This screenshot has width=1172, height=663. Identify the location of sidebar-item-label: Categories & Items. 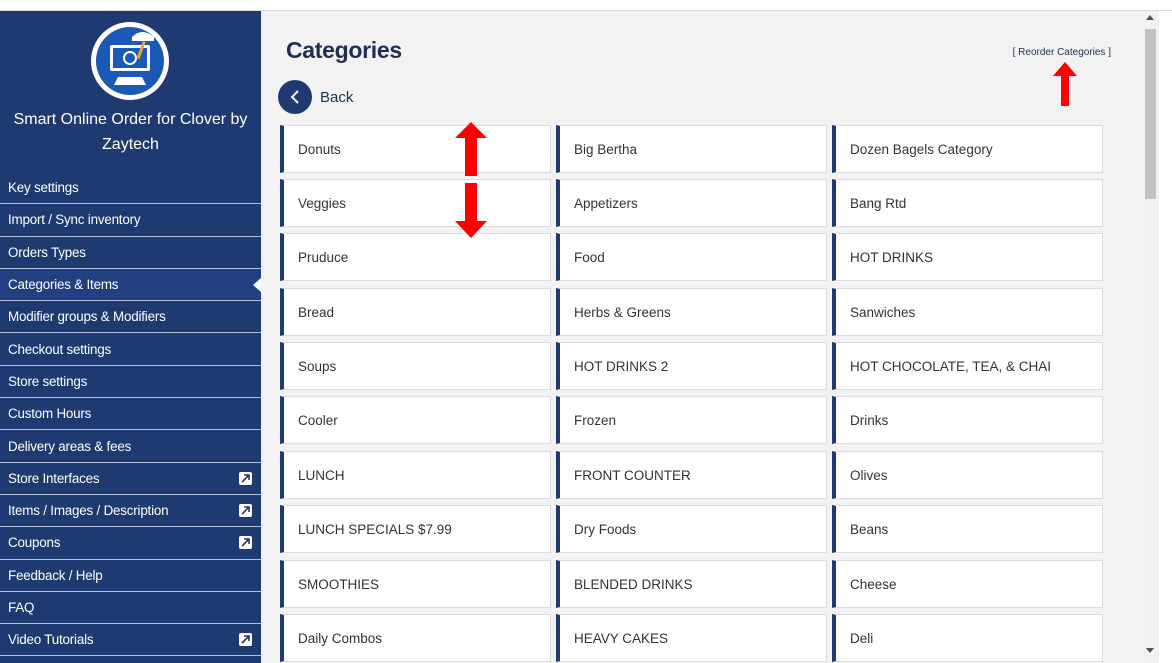
(63, 285).